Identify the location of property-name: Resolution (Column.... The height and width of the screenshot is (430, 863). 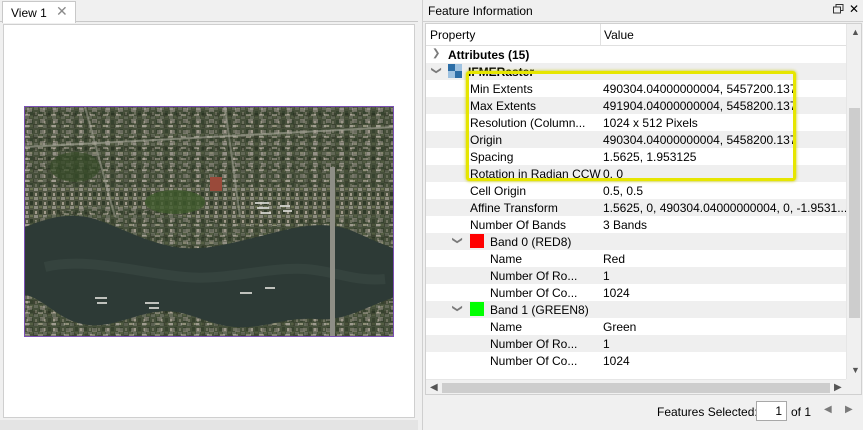
(528, 123).